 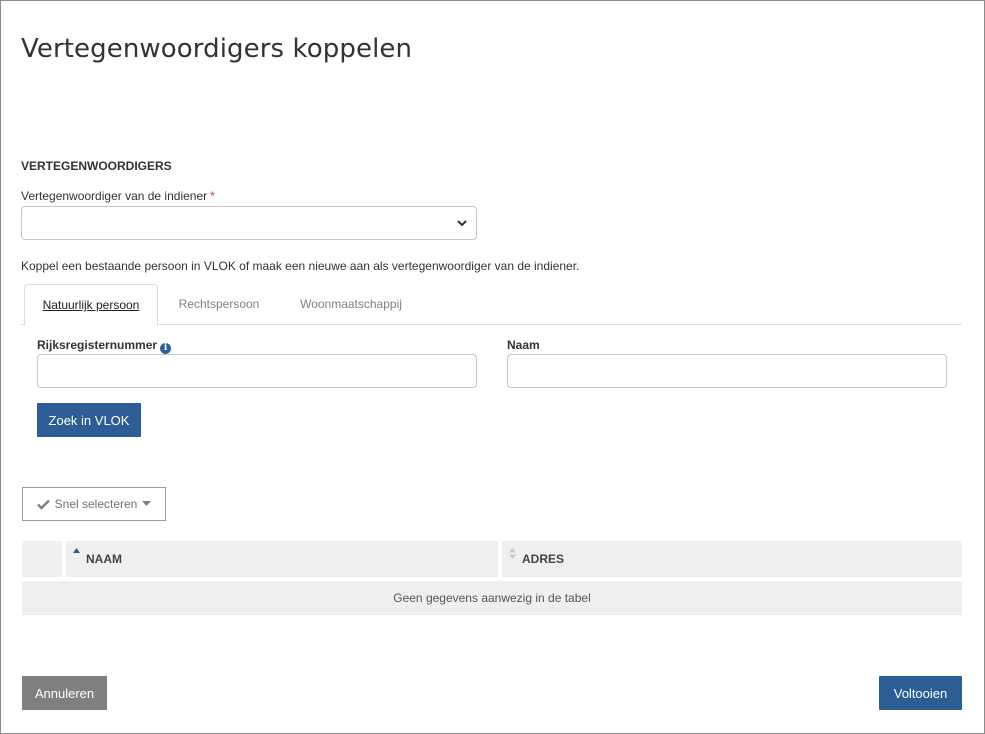 I want to click on quick-select-label: Snel selecteren, so click(x=96, y=504).